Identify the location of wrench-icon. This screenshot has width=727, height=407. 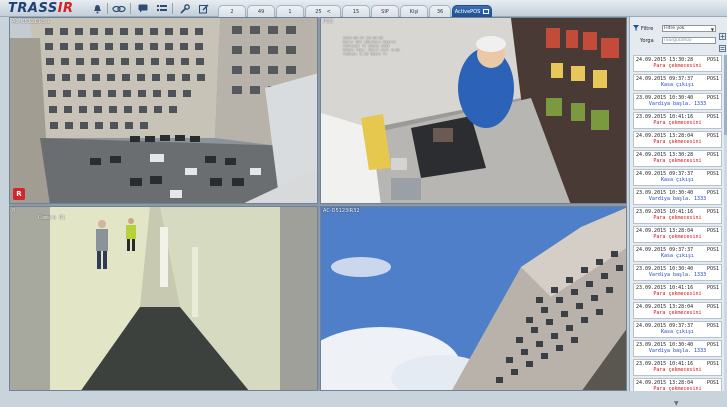
(185, 8).